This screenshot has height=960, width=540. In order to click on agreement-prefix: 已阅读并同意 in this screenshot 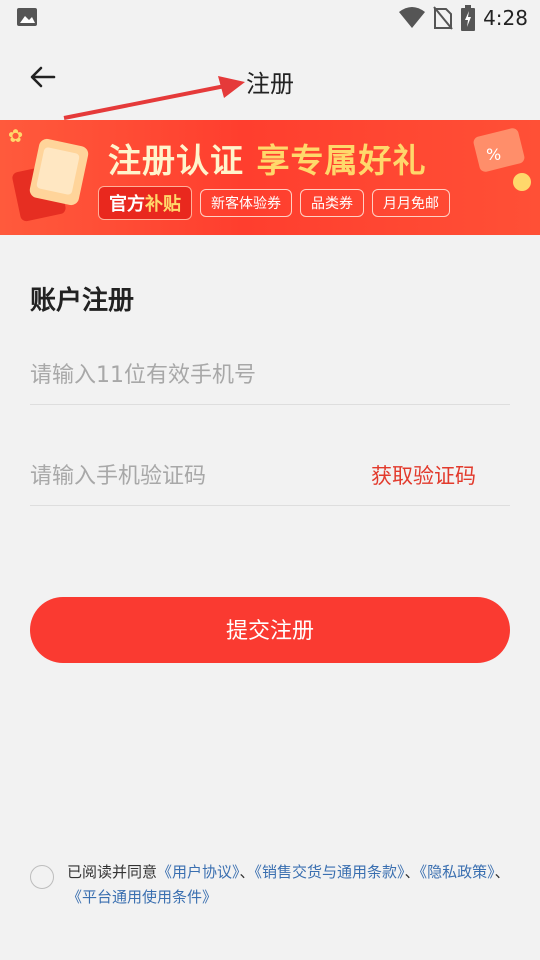, I will do `click(112, 872)`.